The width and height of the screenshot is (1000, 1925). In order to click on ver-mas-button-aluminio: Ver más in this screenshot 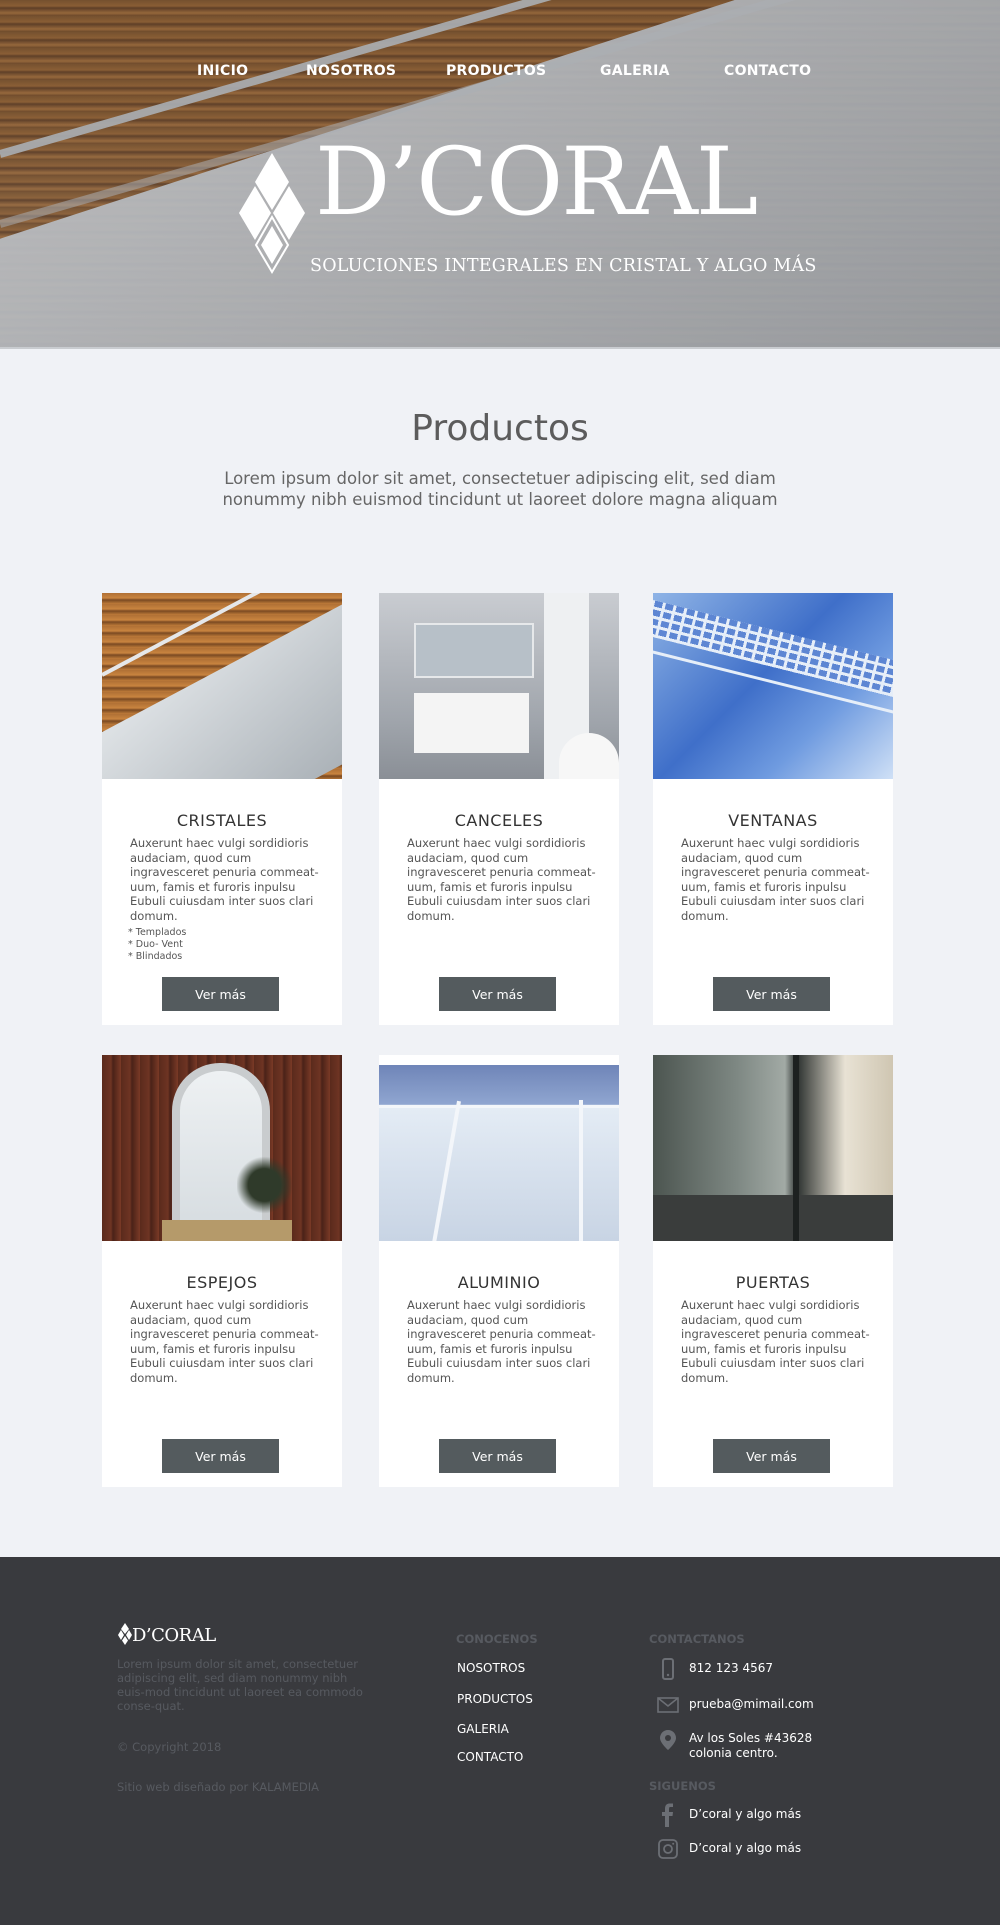, I will do `click(497, 1456)`.